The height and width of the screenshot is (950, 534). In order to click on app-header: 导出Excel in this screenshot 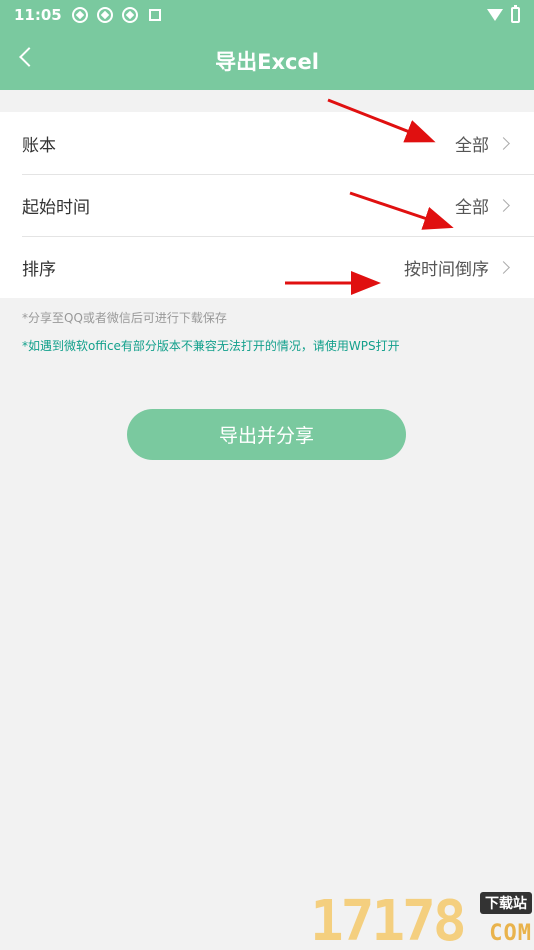, I will do `click(267, 60)`.